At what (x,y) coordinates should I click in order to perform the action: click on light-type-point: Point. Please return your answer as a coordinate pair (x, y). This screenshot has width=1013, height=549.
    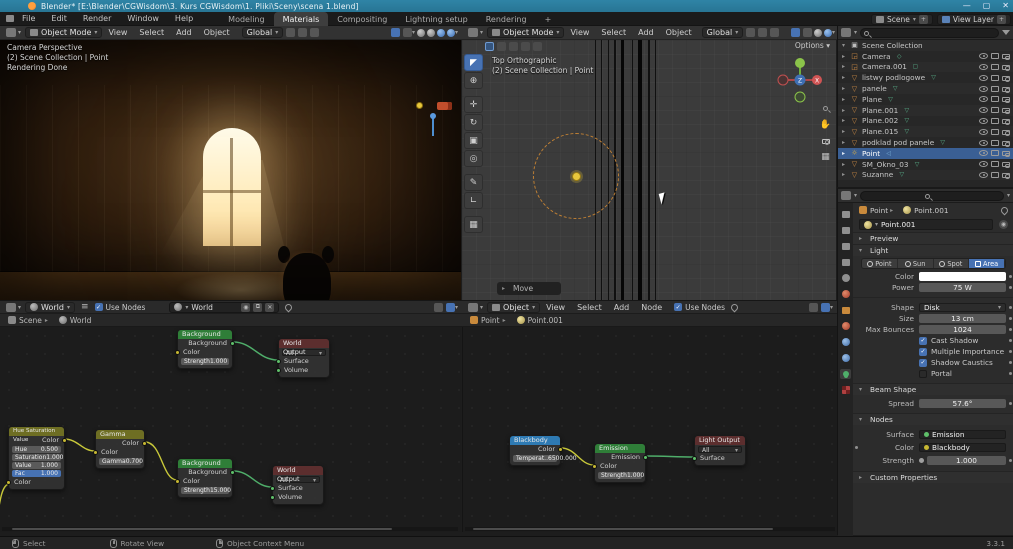
    Looking at the image, I should click on (880, 263).